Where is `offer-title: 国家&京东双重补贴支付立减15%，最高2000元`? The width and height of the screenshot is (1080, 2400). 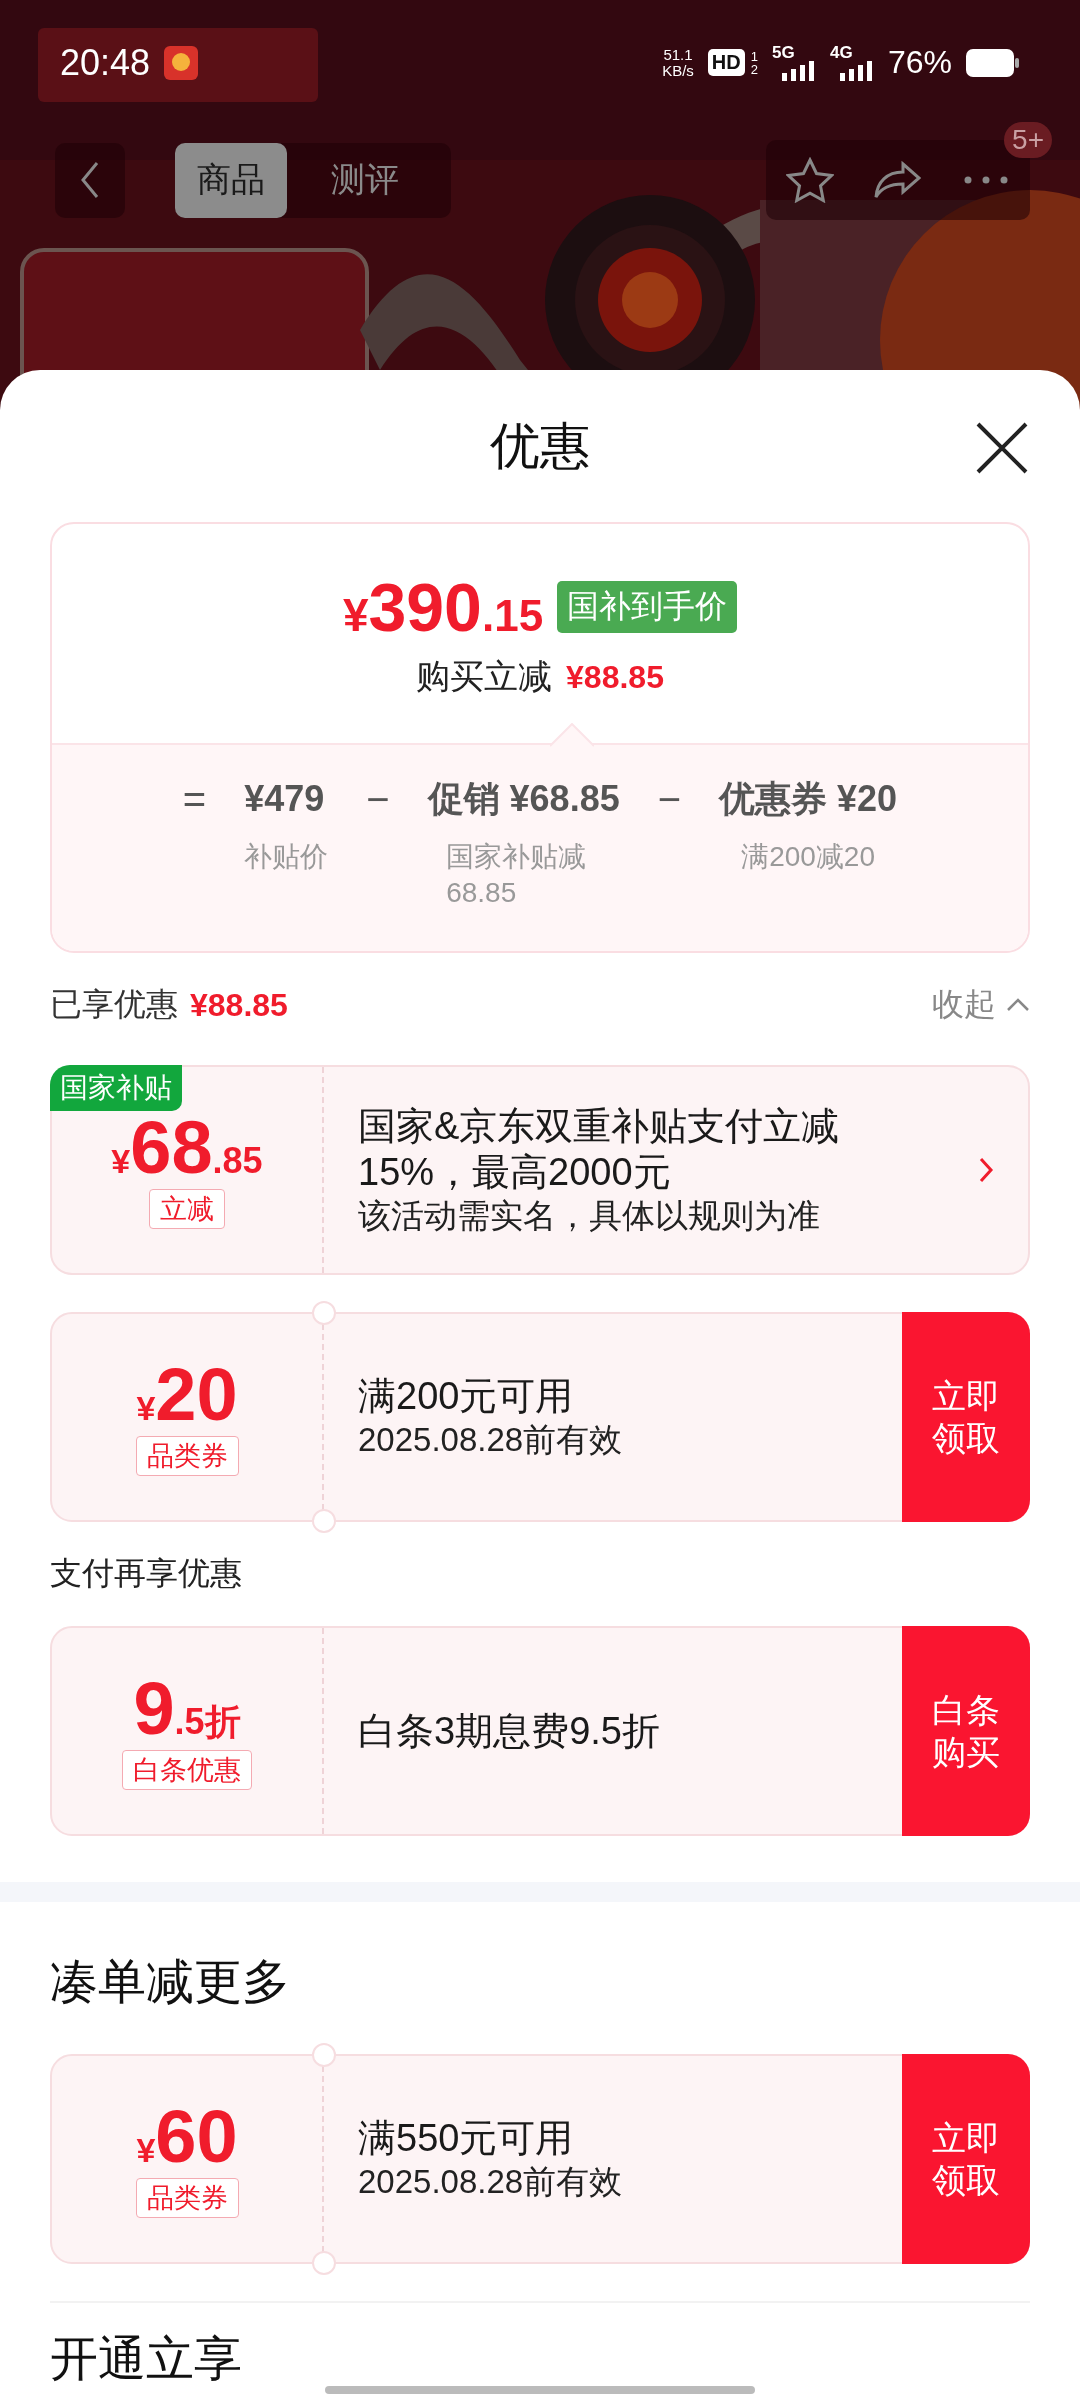
offer-title: 国家&京东双重补贴支付立减15%，最高2000元 is located at coordinates (599, 1149).